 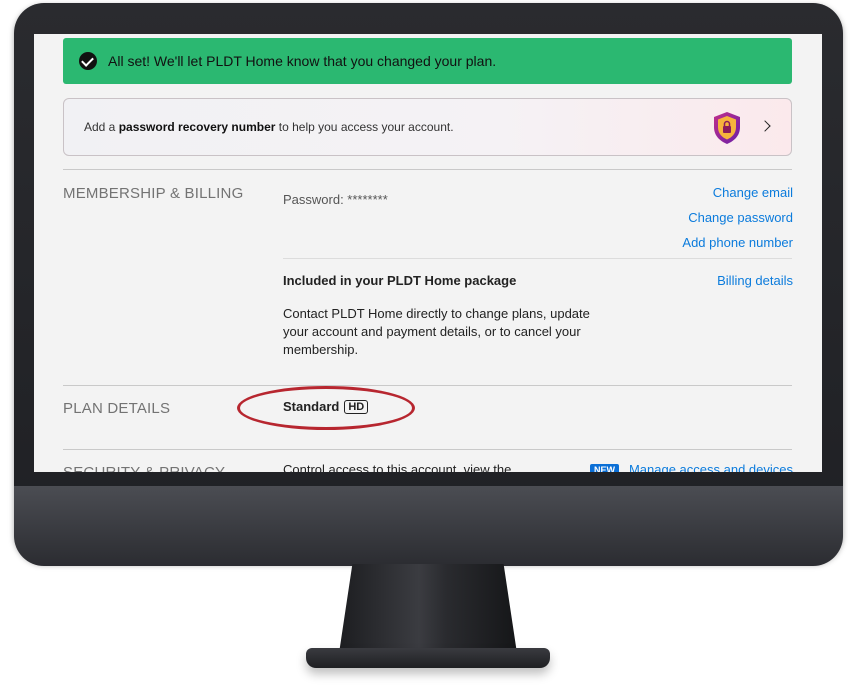 I want to click on monitor-stand-base, so click(x=428, y=658).